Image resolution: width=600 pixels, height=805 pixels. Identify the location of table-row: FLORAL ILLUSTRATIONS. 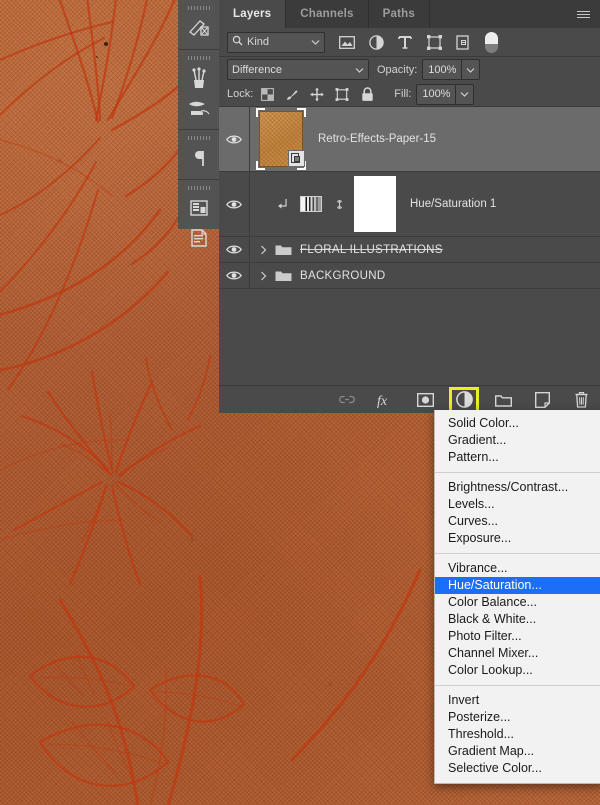
(409, 250).